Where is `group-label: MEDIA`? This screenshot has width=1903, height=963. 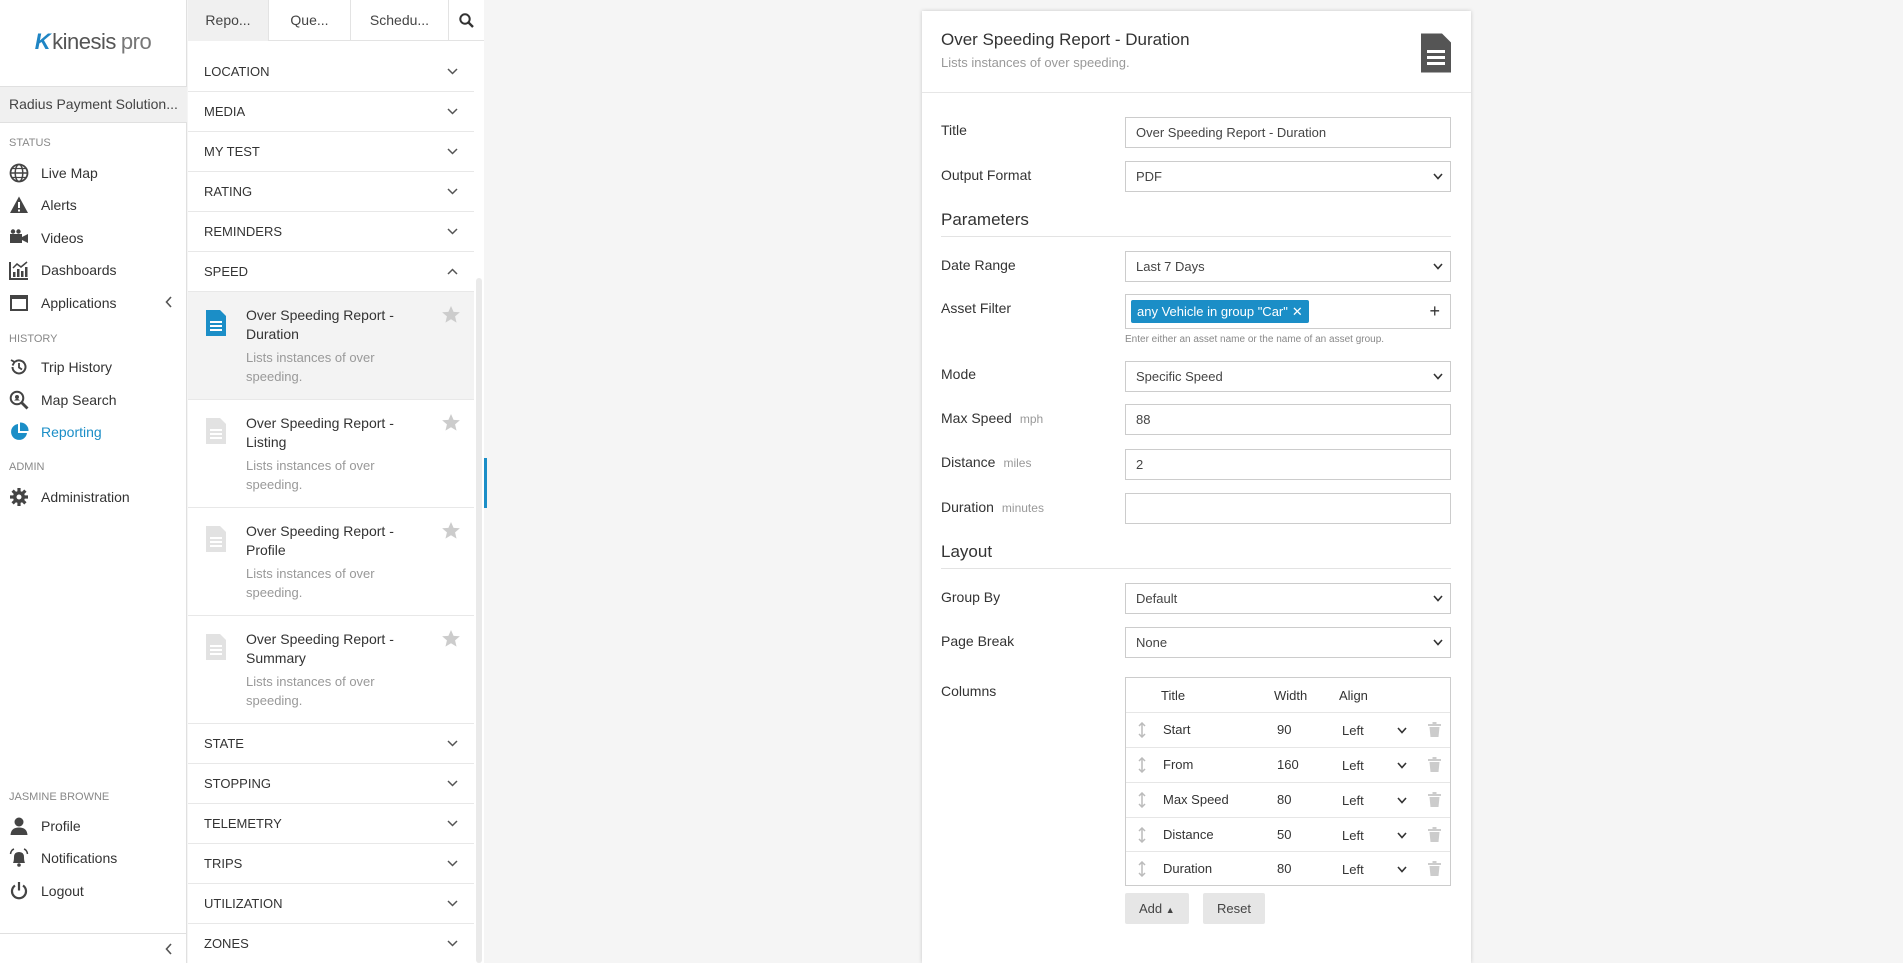
group-label: MEDIA is located at coordinates (225, 111).